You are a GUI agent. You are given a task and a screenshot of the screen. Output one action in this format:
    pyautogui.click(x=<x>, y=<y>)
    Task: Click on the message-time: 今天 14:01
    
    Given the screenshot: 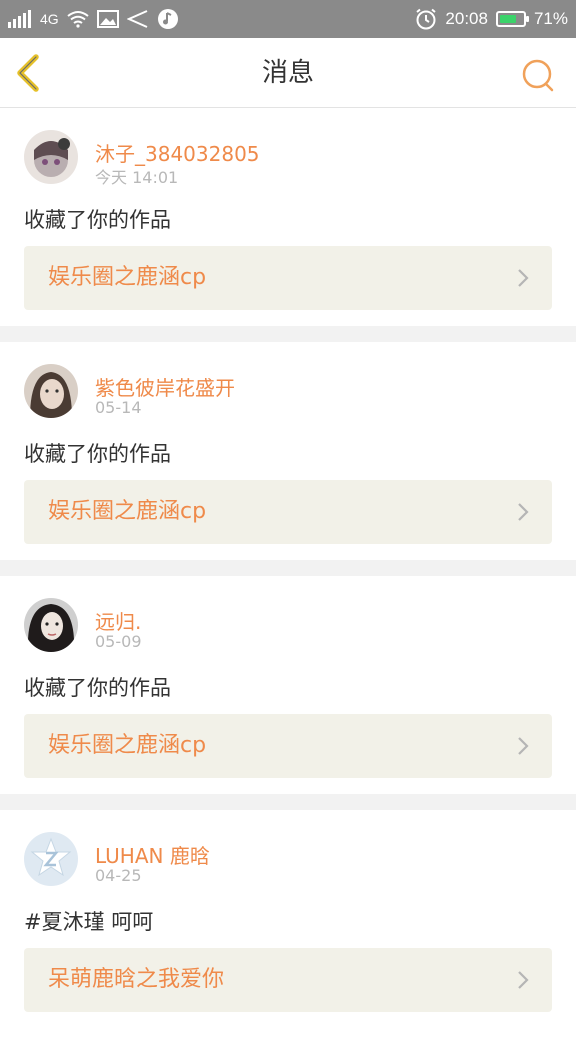 What is the action you would take?
    pyautogui.click(x=137, y=177)
    